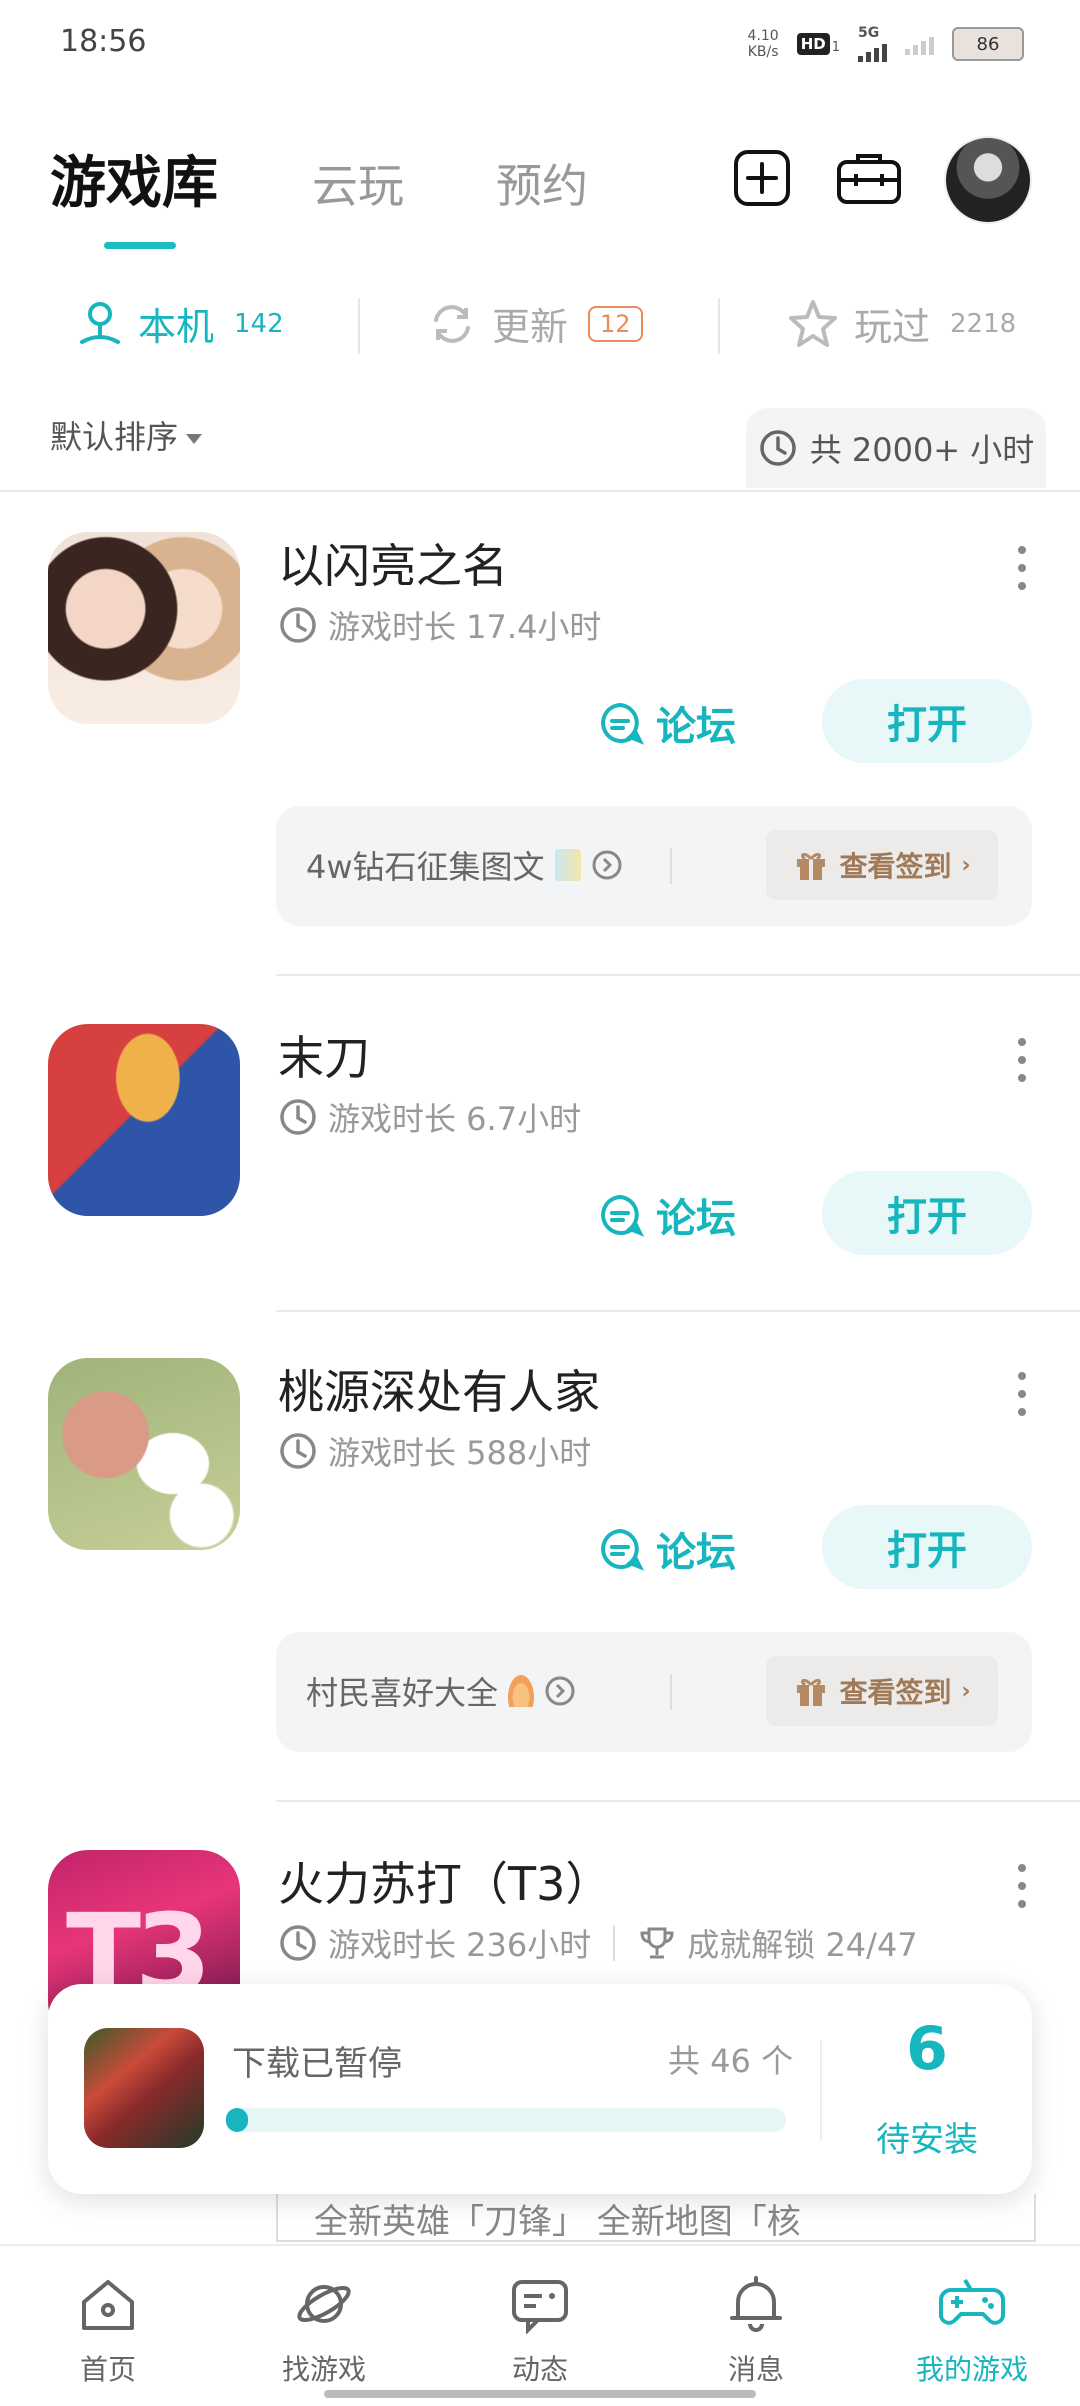 This screenshot has height=2406, width=1080. I want to click on subtab-played: 玩过 2218, so click(901, 323).